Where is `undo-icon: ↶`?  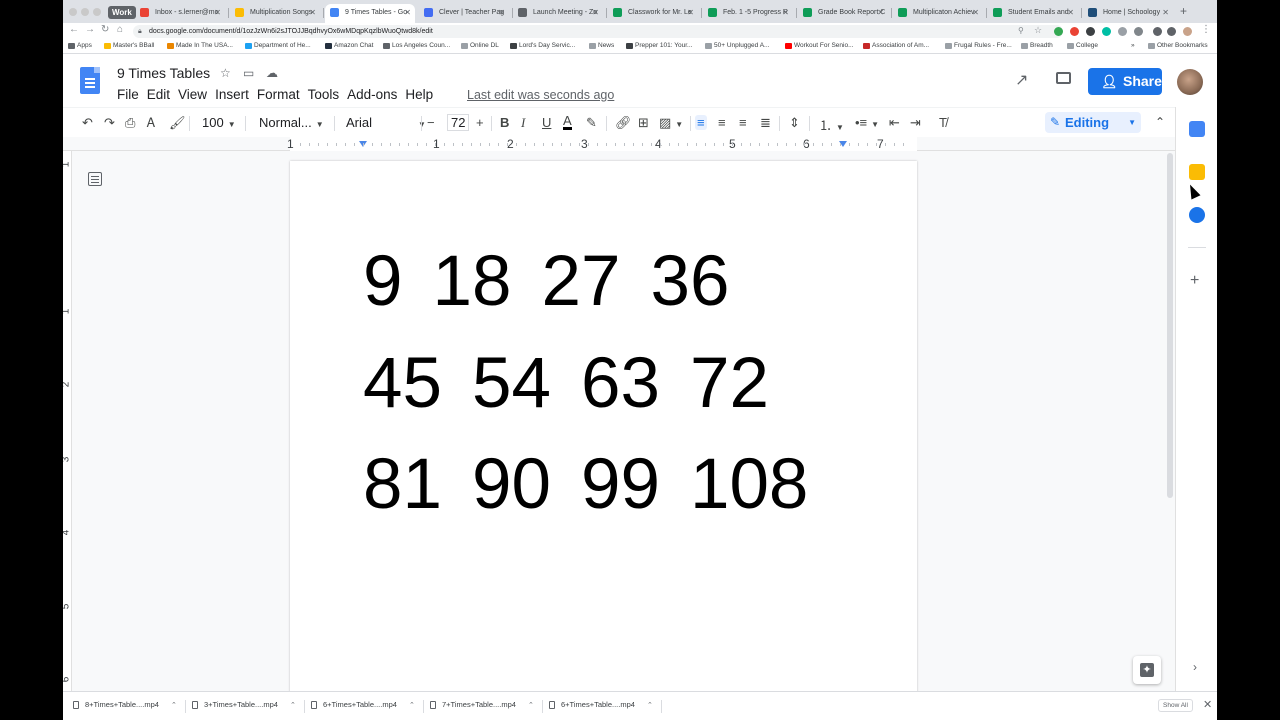
undo-icon: ↶ is located at coordinates (87, 123).